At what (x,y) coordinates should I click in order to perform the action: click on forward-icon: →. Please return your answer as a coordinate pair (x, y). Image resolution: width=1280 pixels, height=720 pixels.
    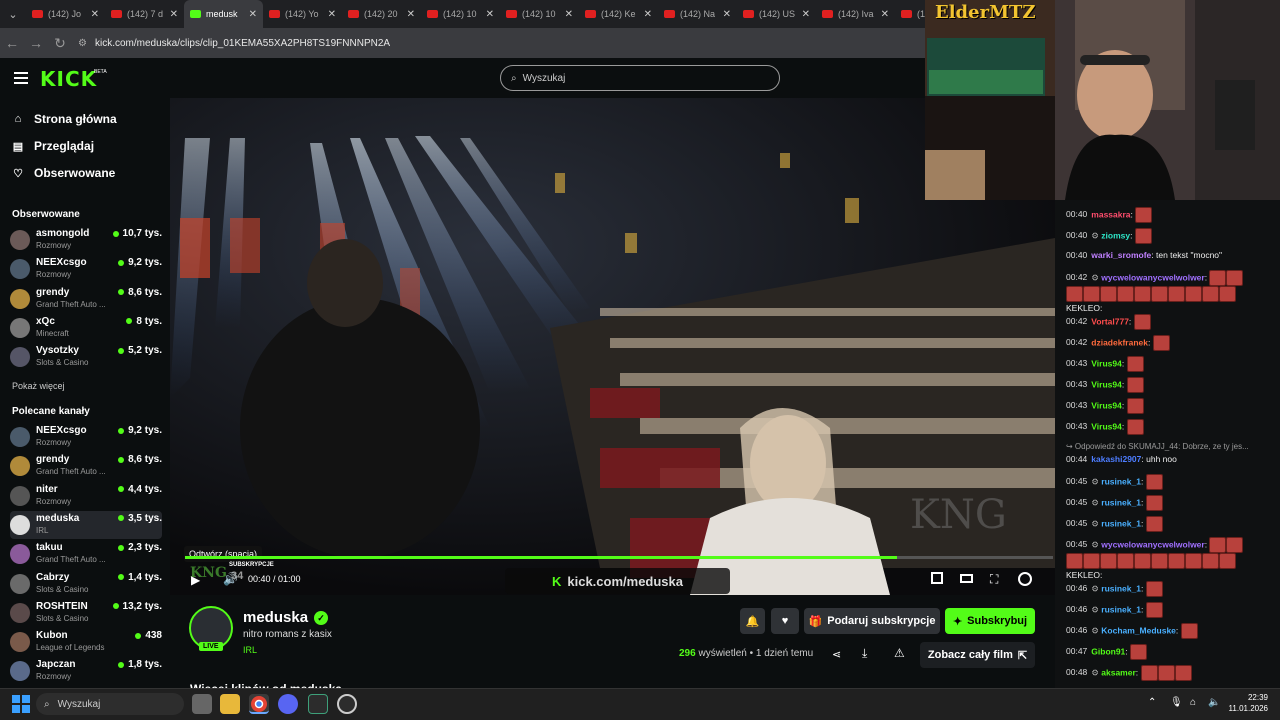
    Looking at the image, I should click on (36, 43).